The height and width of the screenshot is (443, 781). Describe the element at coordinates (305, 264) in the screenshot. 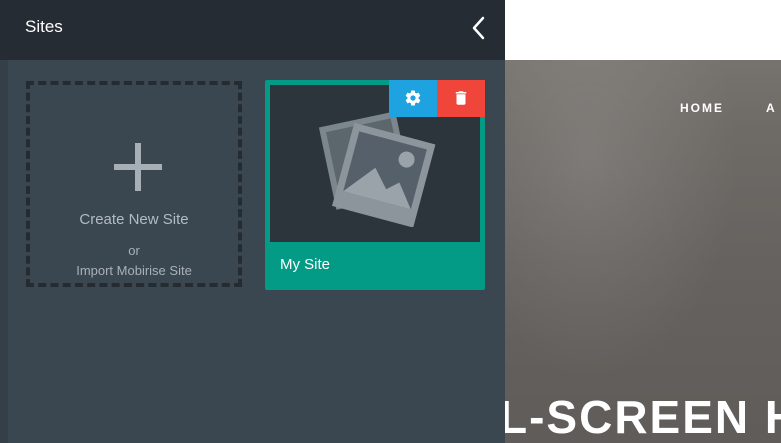

I see `site-name: My Site` at that location.